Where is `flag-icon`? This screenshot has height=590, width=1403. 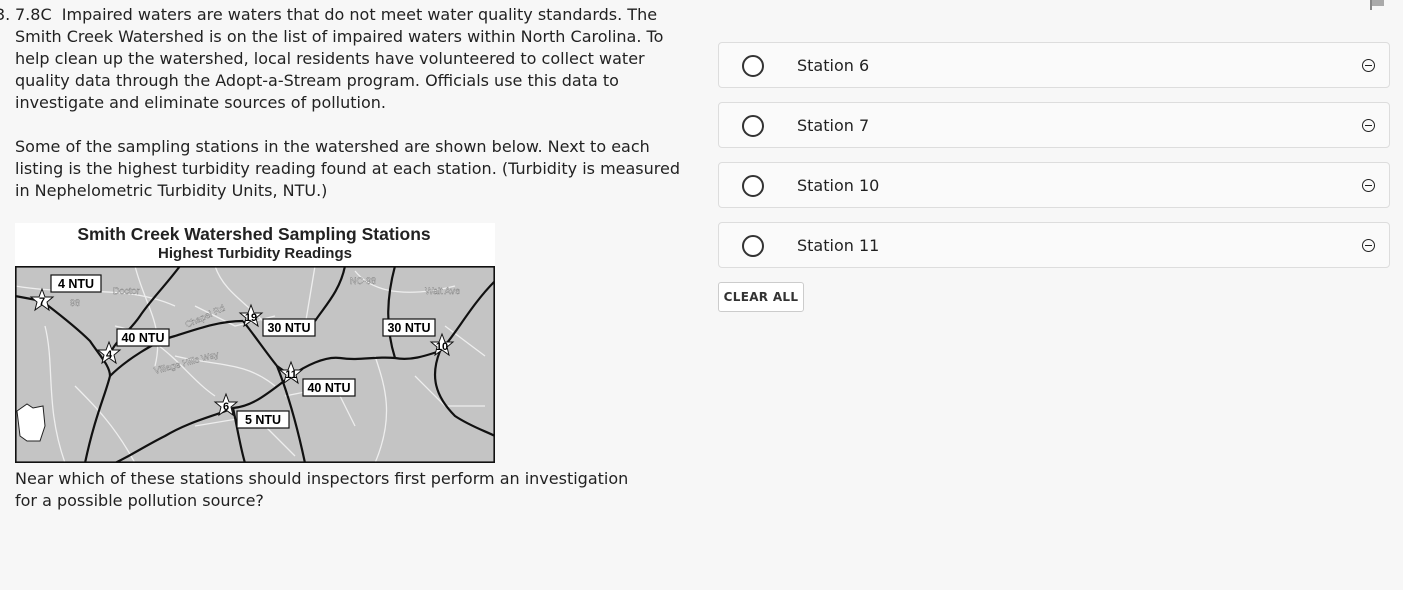
flag-icon is located at coordinates (1378, 5).